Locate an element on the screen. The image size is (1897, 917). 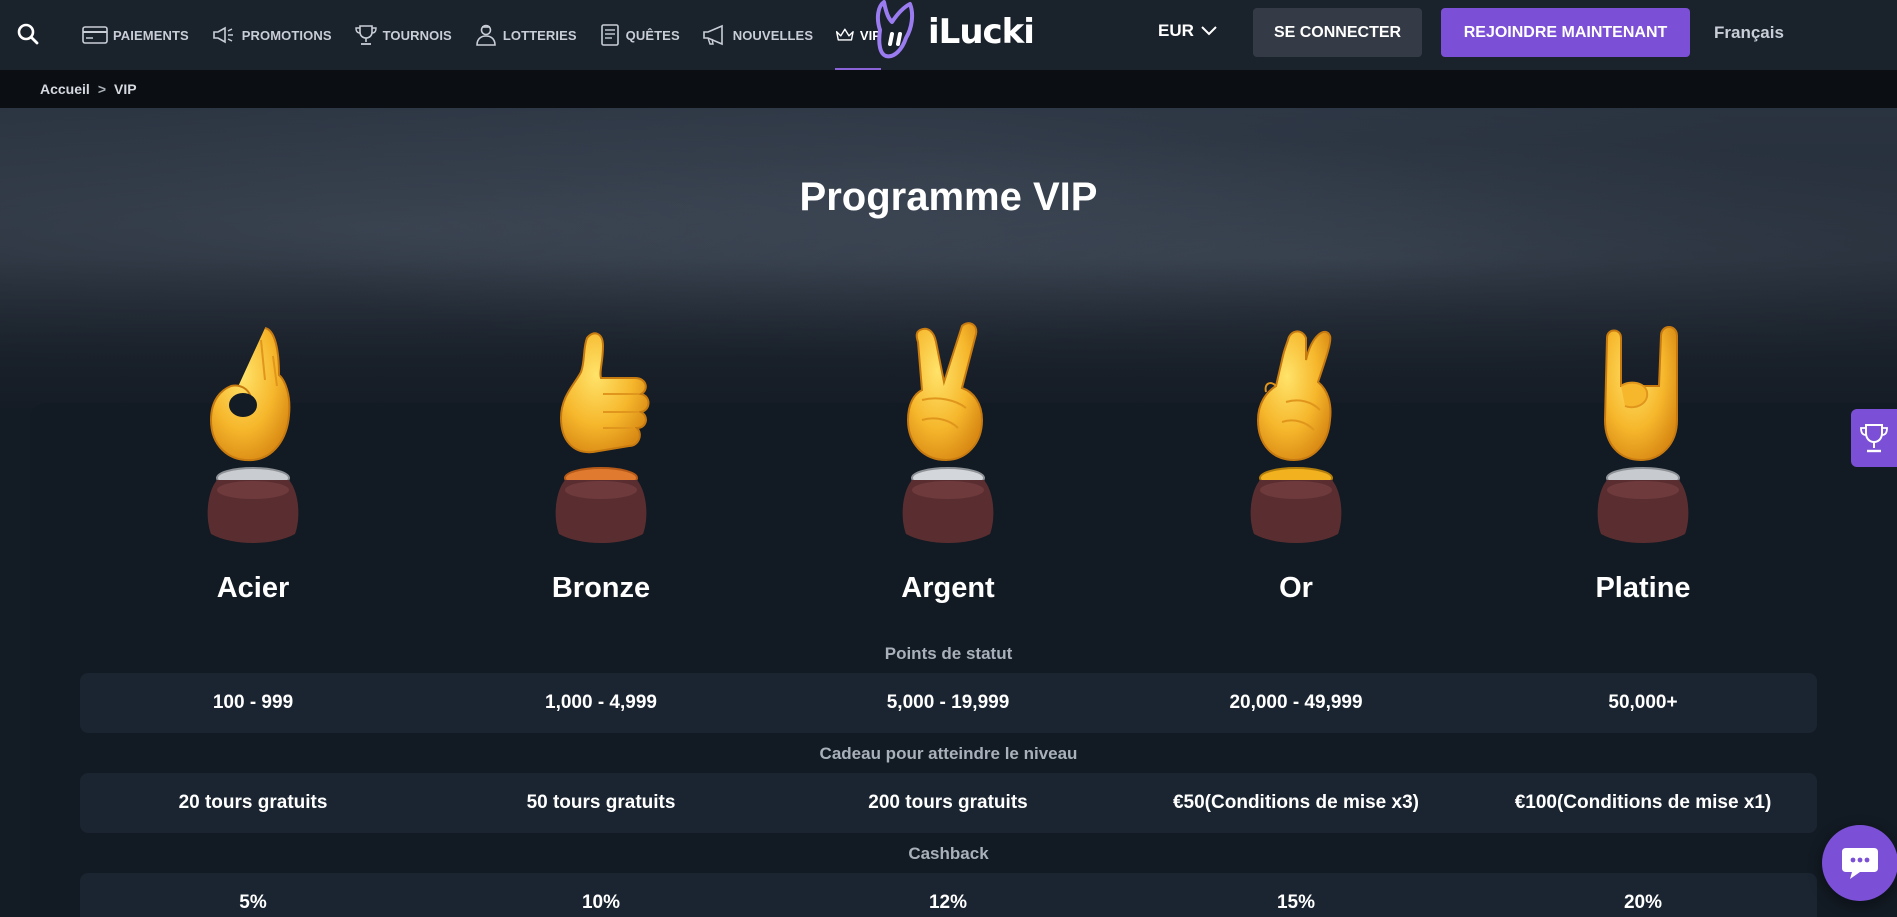
rock-on-hand-trophy-icon is located at coordinates (1643, 434).